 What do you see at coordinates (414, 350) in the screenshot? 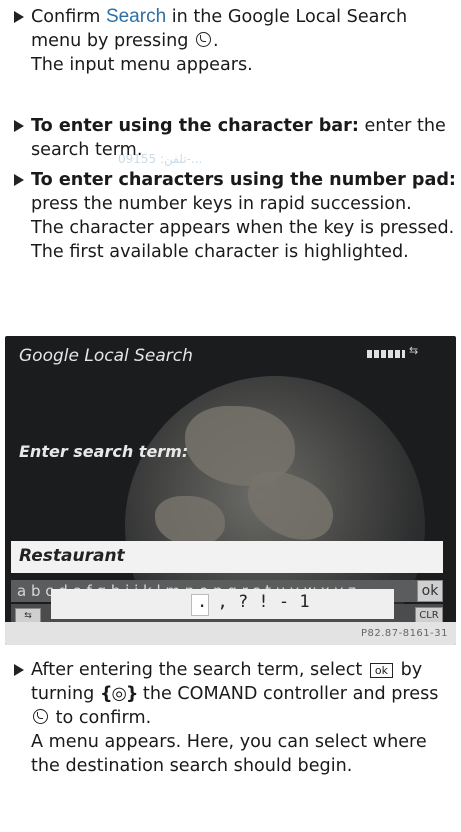
I see `connection-icon: ⇆` at bounding box center [414, 350].